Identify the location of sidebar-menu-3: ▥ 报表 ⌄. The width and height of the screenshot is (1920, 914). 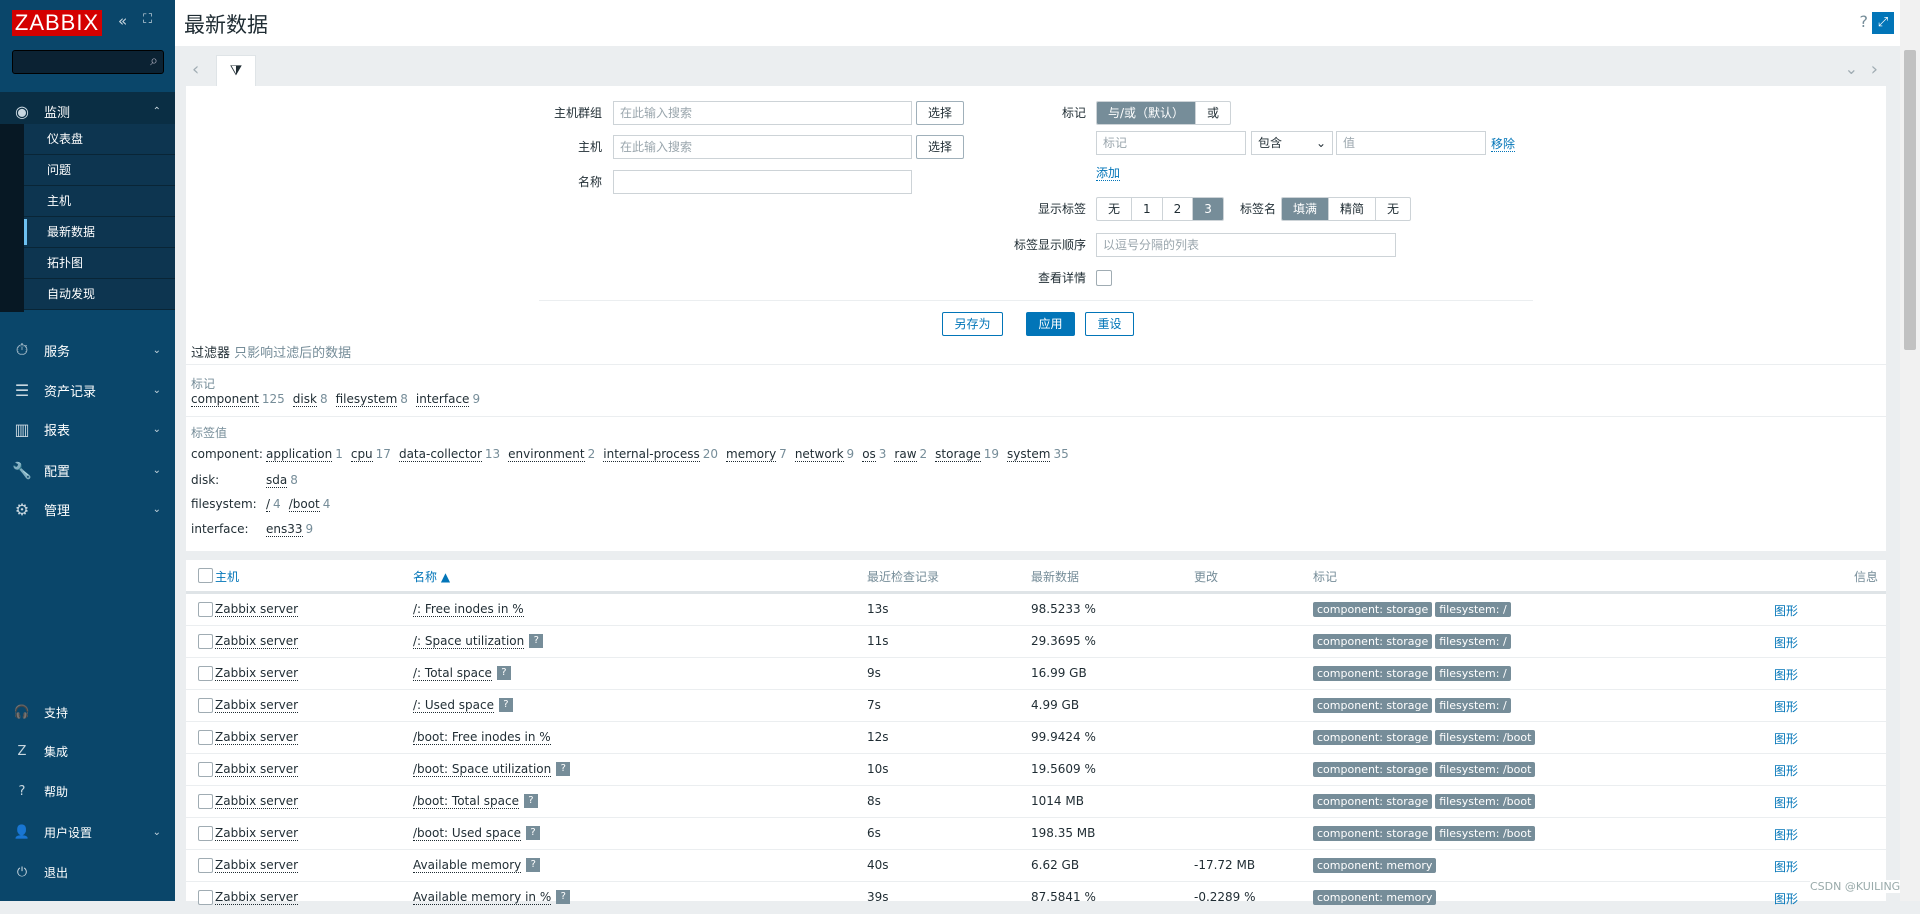
(87, 429).